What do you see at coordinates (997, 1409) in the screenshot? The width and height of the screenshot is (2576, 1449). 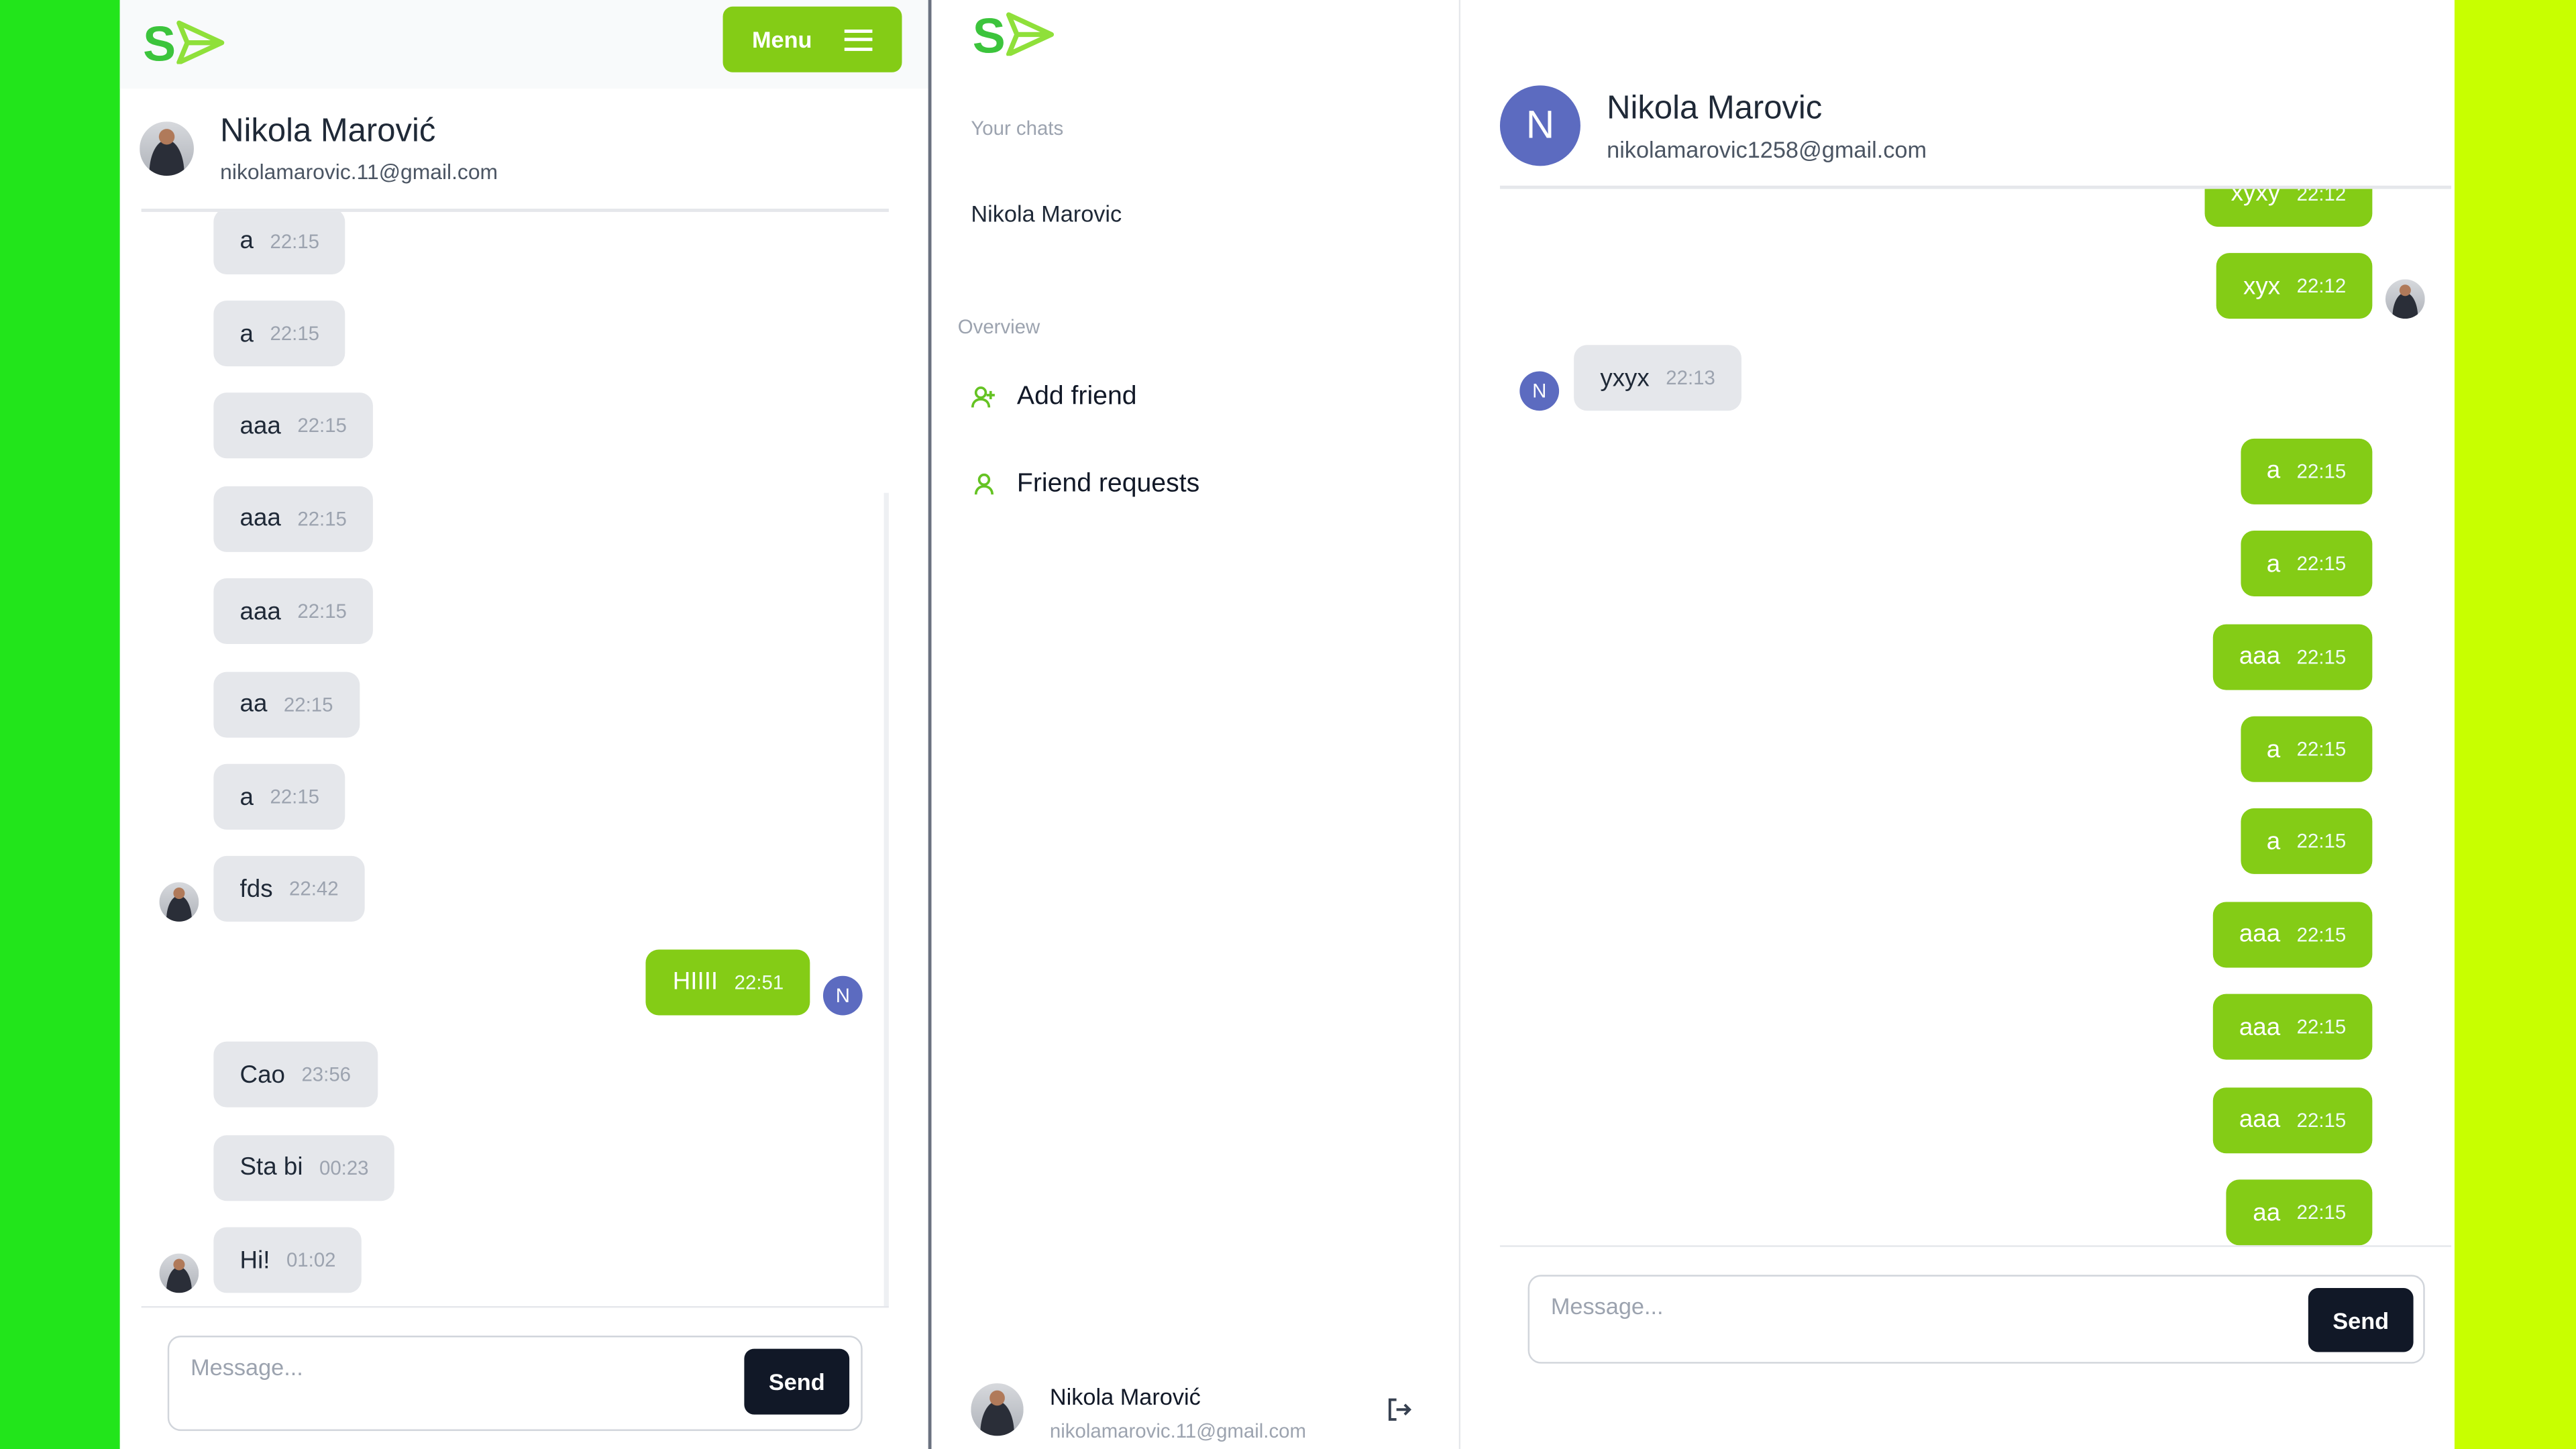 I see `user-avatar` at bounding box center [997, 1409].